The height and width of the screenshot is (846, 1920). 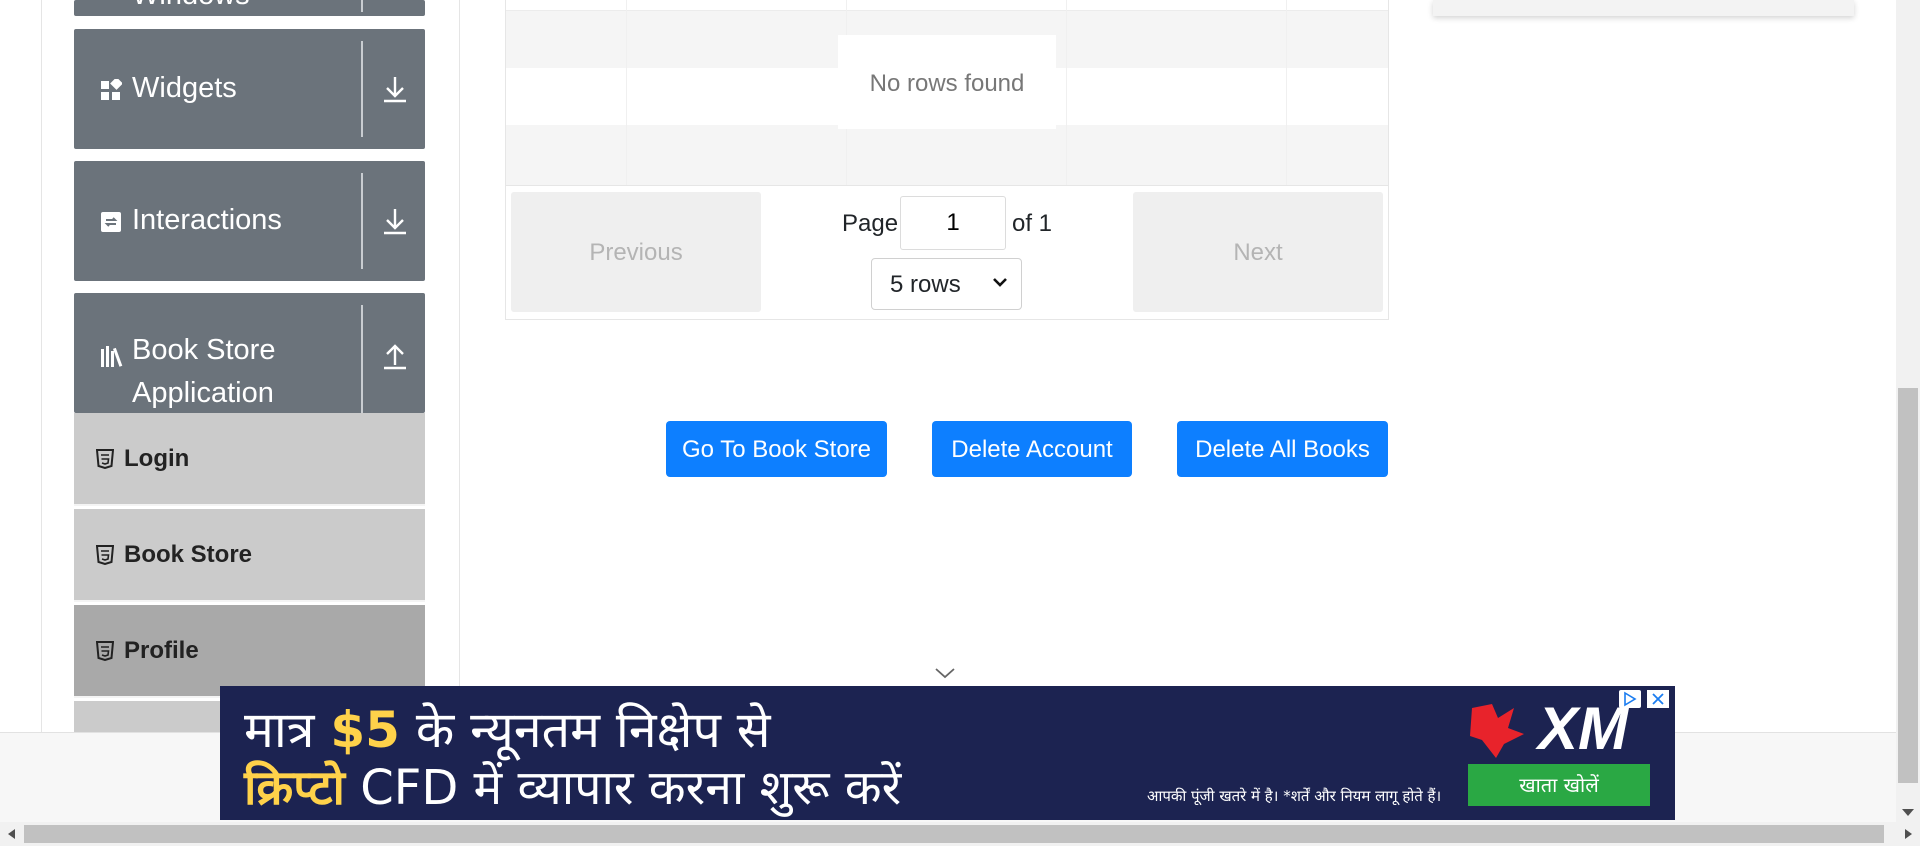 I want to click on sidebar-group-widgets: Widgets, so click(x=249, y=89).